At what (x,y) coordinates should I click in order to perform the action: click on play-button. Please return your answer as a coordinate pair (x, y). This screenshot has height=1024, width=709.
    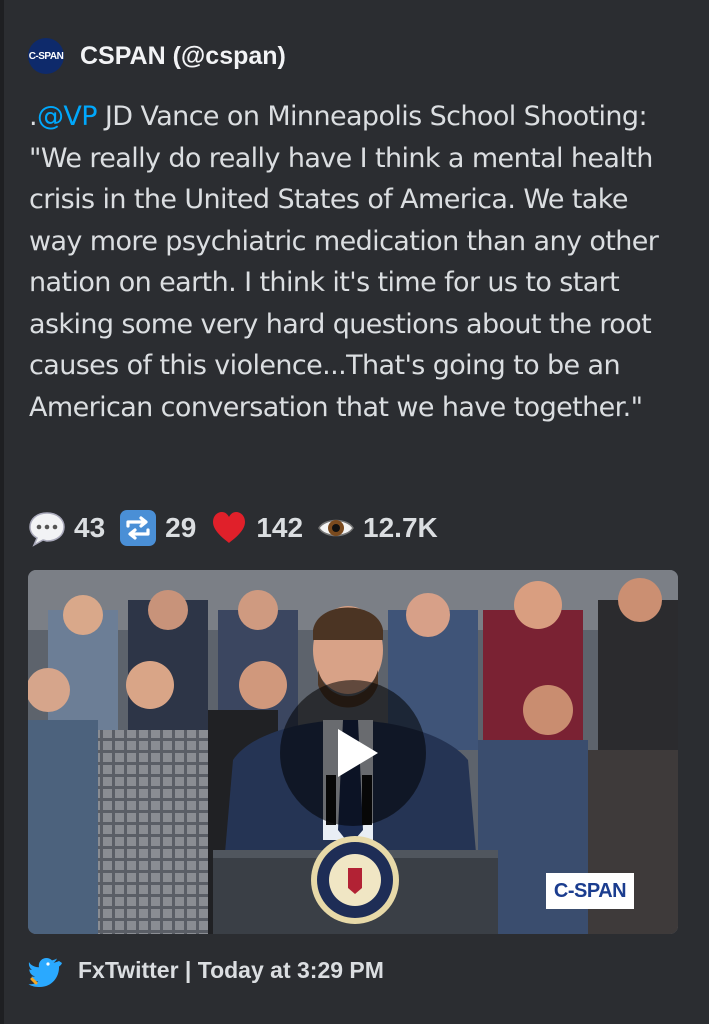
    Looking at the image, I should click on (353, 753).